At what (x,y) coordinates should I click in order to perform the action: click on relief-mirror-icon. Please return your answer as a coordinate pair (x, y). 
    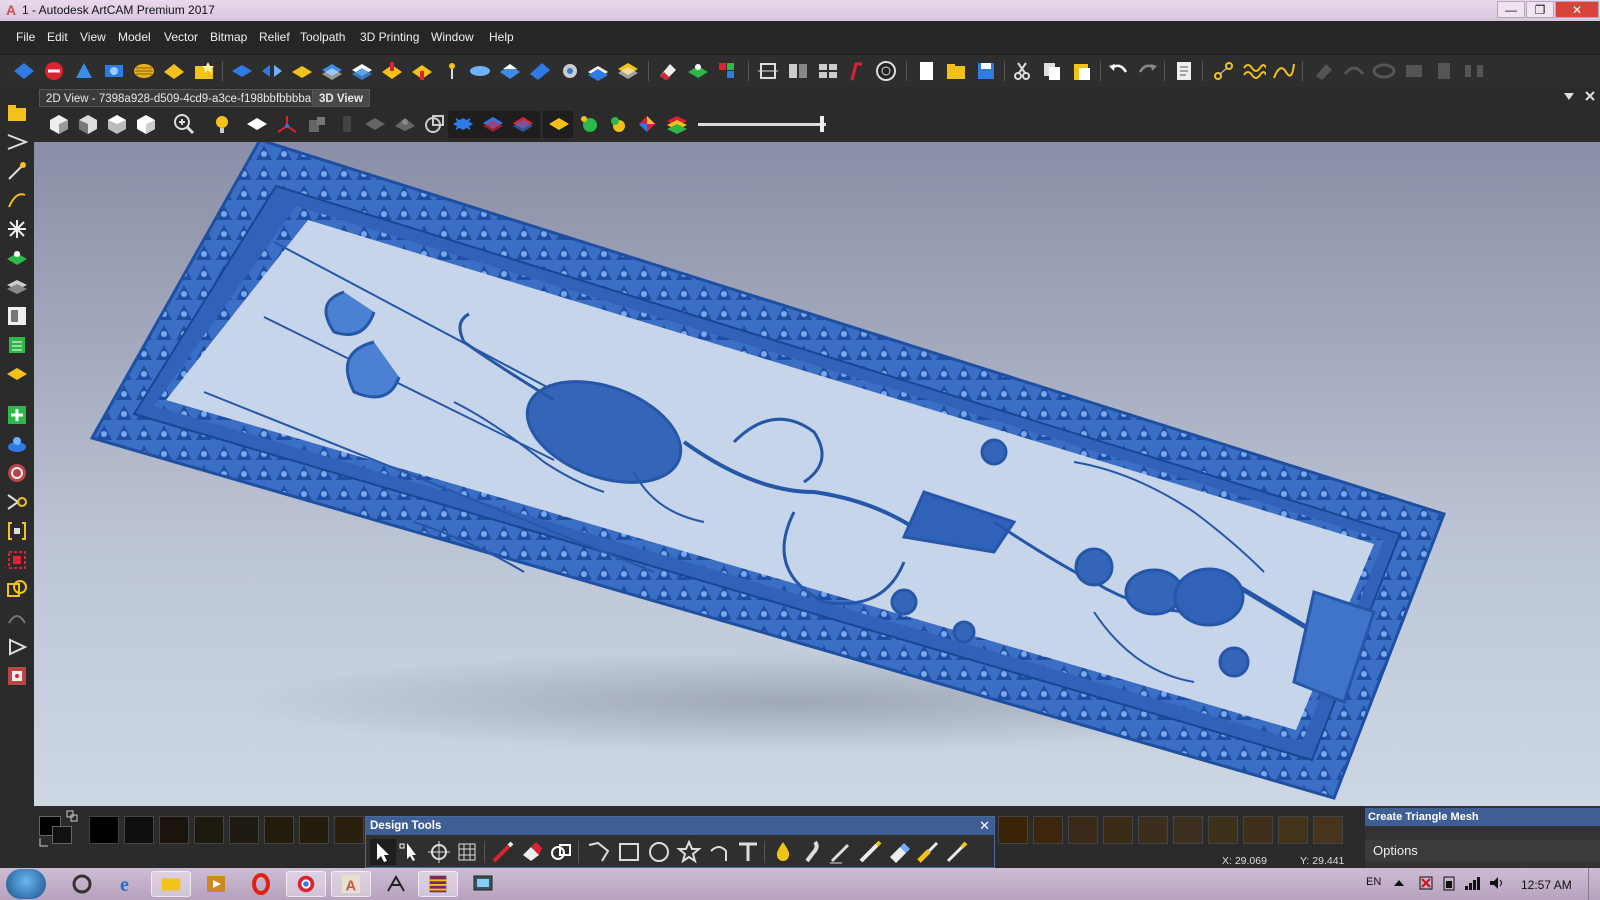
    Looking at the image, I should click on (272, 71).